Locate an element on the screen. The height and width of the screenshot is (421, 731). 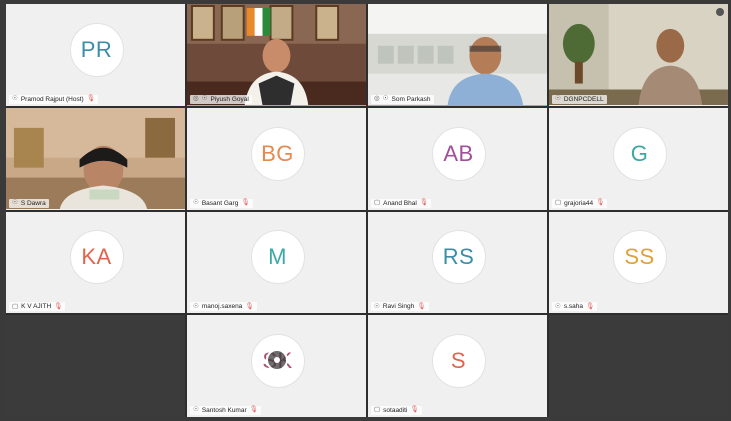
participant-label: ☉ s.saha 🎙 is located at coordinates (575, 307).